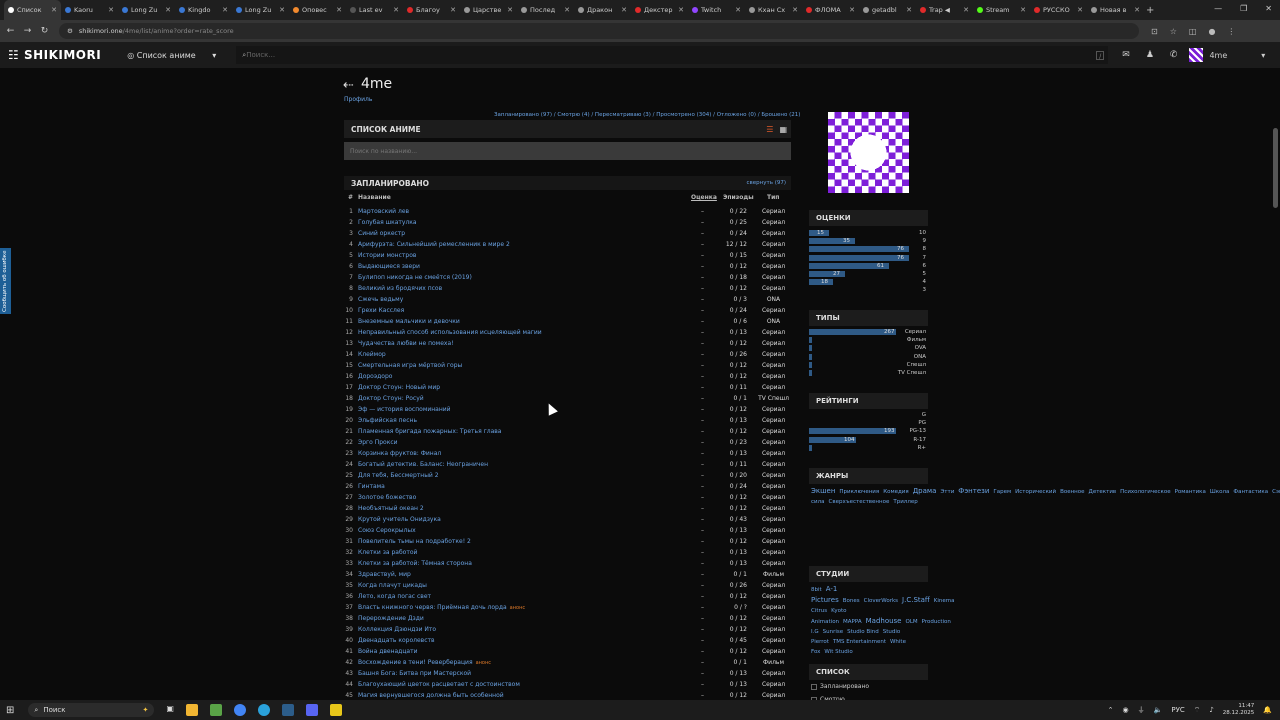 The height and width of the screenshot is (720, 1280). Describe the element at coordinates (239, 710) in the screenshot. I see `chrome-icon` at that location.